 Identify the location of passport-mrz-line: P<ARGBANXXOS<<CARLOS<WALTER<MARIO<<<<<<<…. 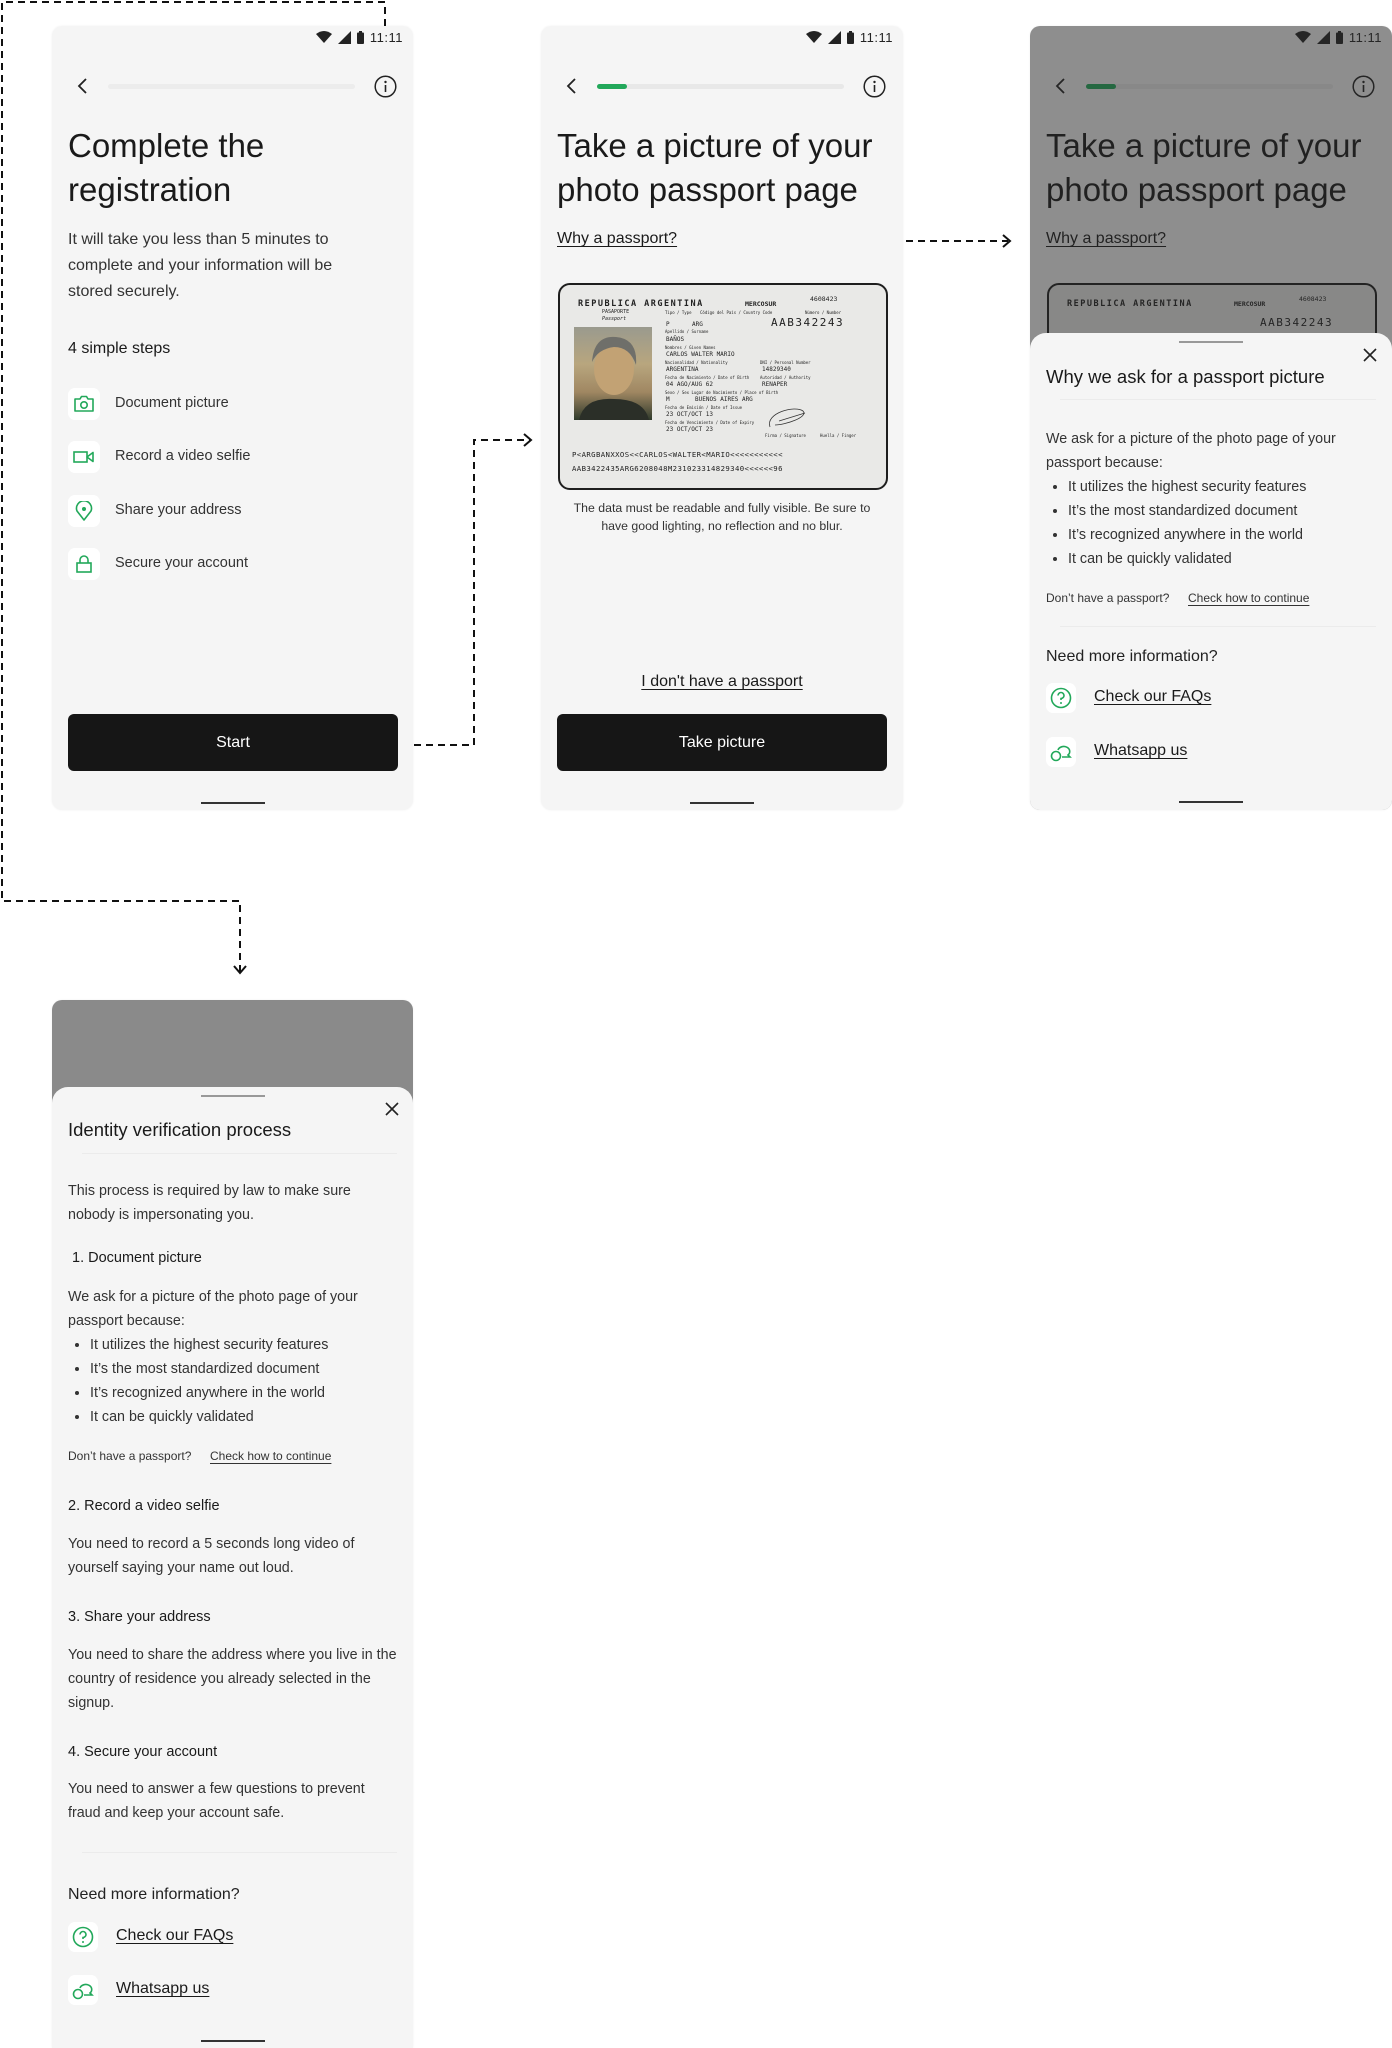
(677, 454).